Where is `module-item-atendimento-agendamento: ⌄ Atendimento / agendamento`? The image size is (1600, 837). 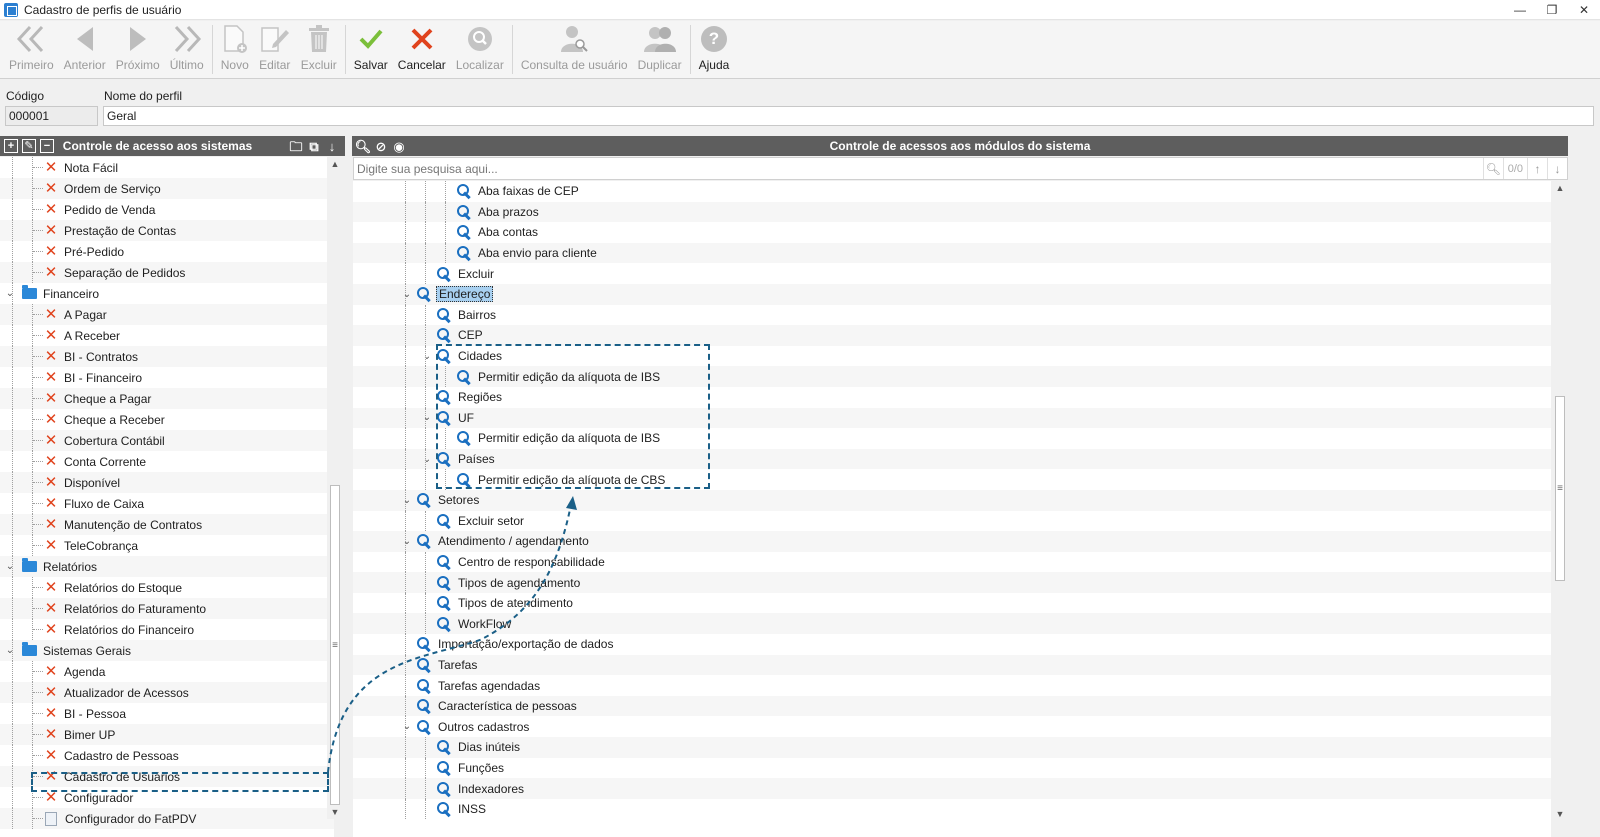
module-item-atendimento-agendamento: ⌄ Atendimento / agendamento is located at coordinates (952, 541).